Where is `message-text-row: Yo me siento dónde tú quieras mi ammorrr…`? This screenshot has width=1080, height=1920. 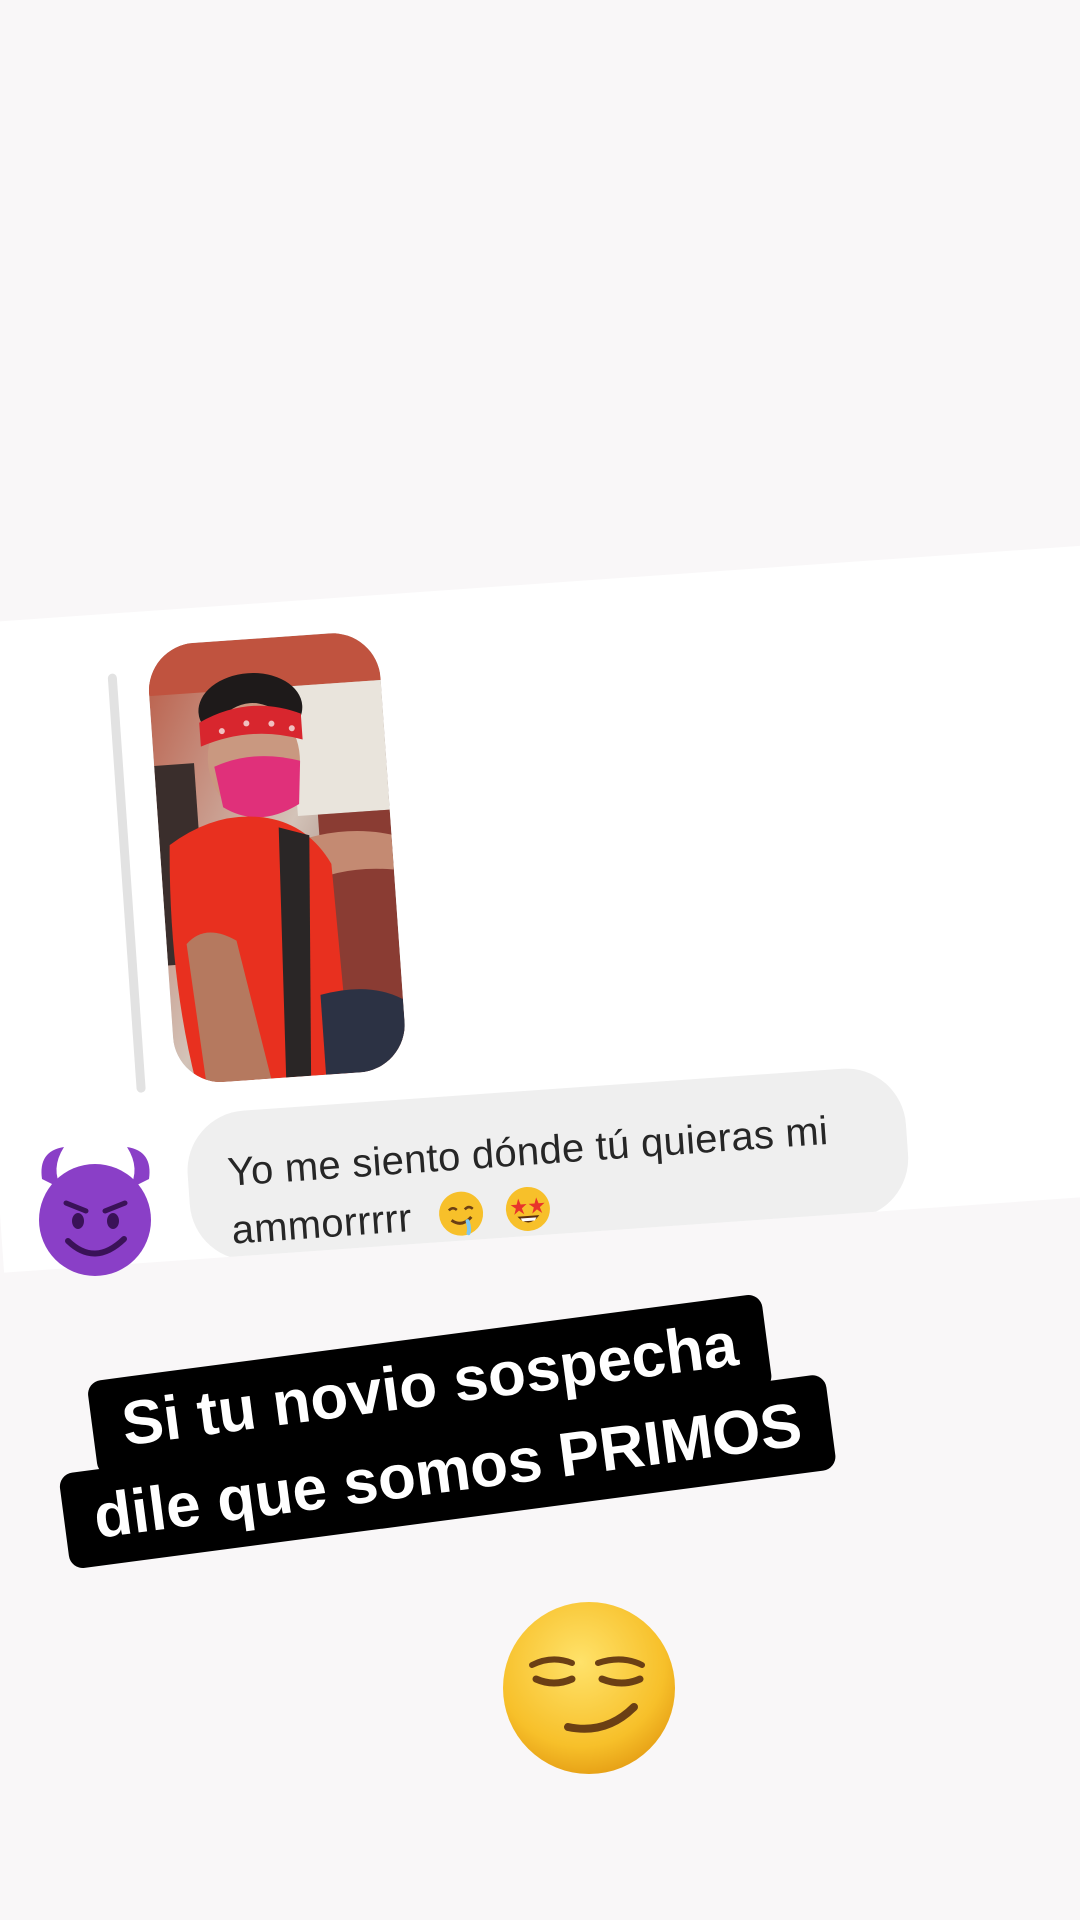
message-text-row: Yo me siento dónde tú quieras mi ammorrr… is located at coordinates (549, 1179).